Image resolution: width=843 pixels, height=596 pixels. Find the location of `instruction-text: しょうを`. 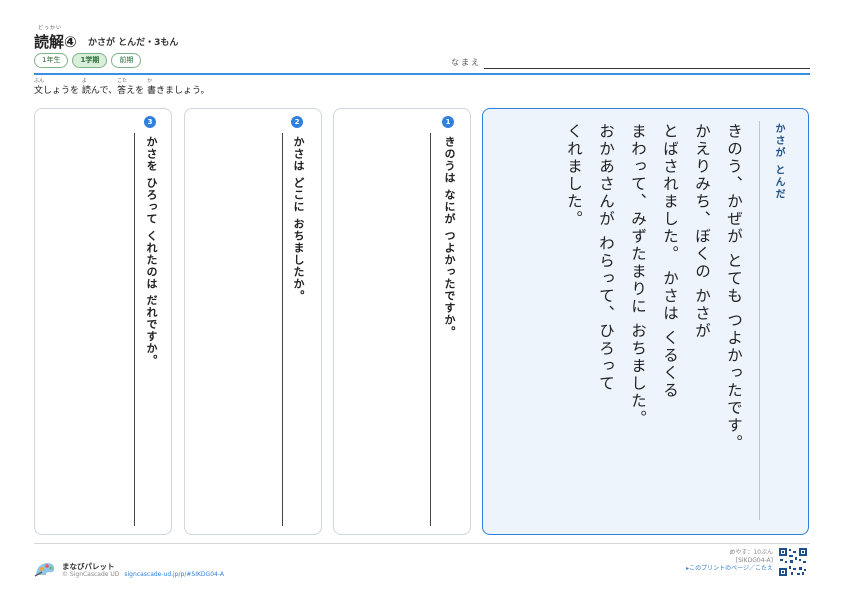

instruction-text: しょうを is located at coordinates (62, 91).